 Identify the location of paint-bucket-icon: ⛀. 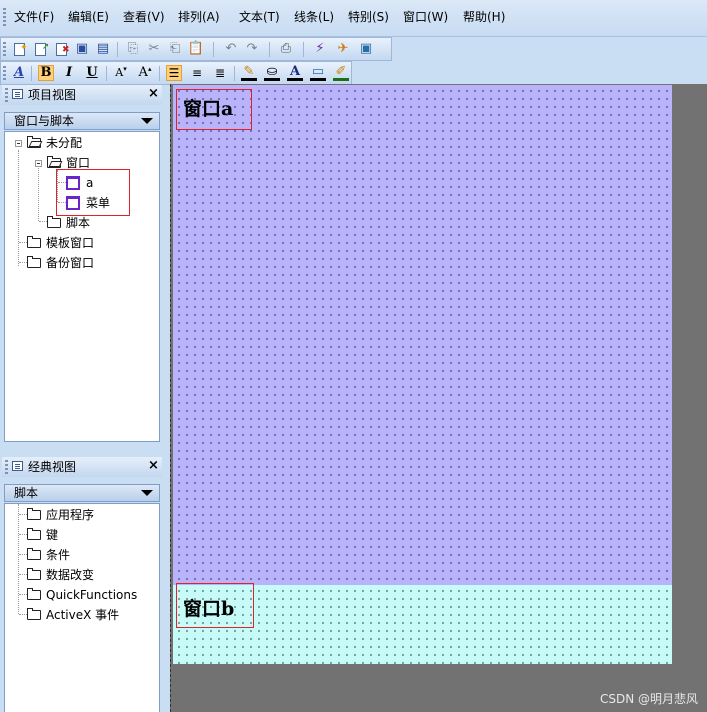
(272, 71).